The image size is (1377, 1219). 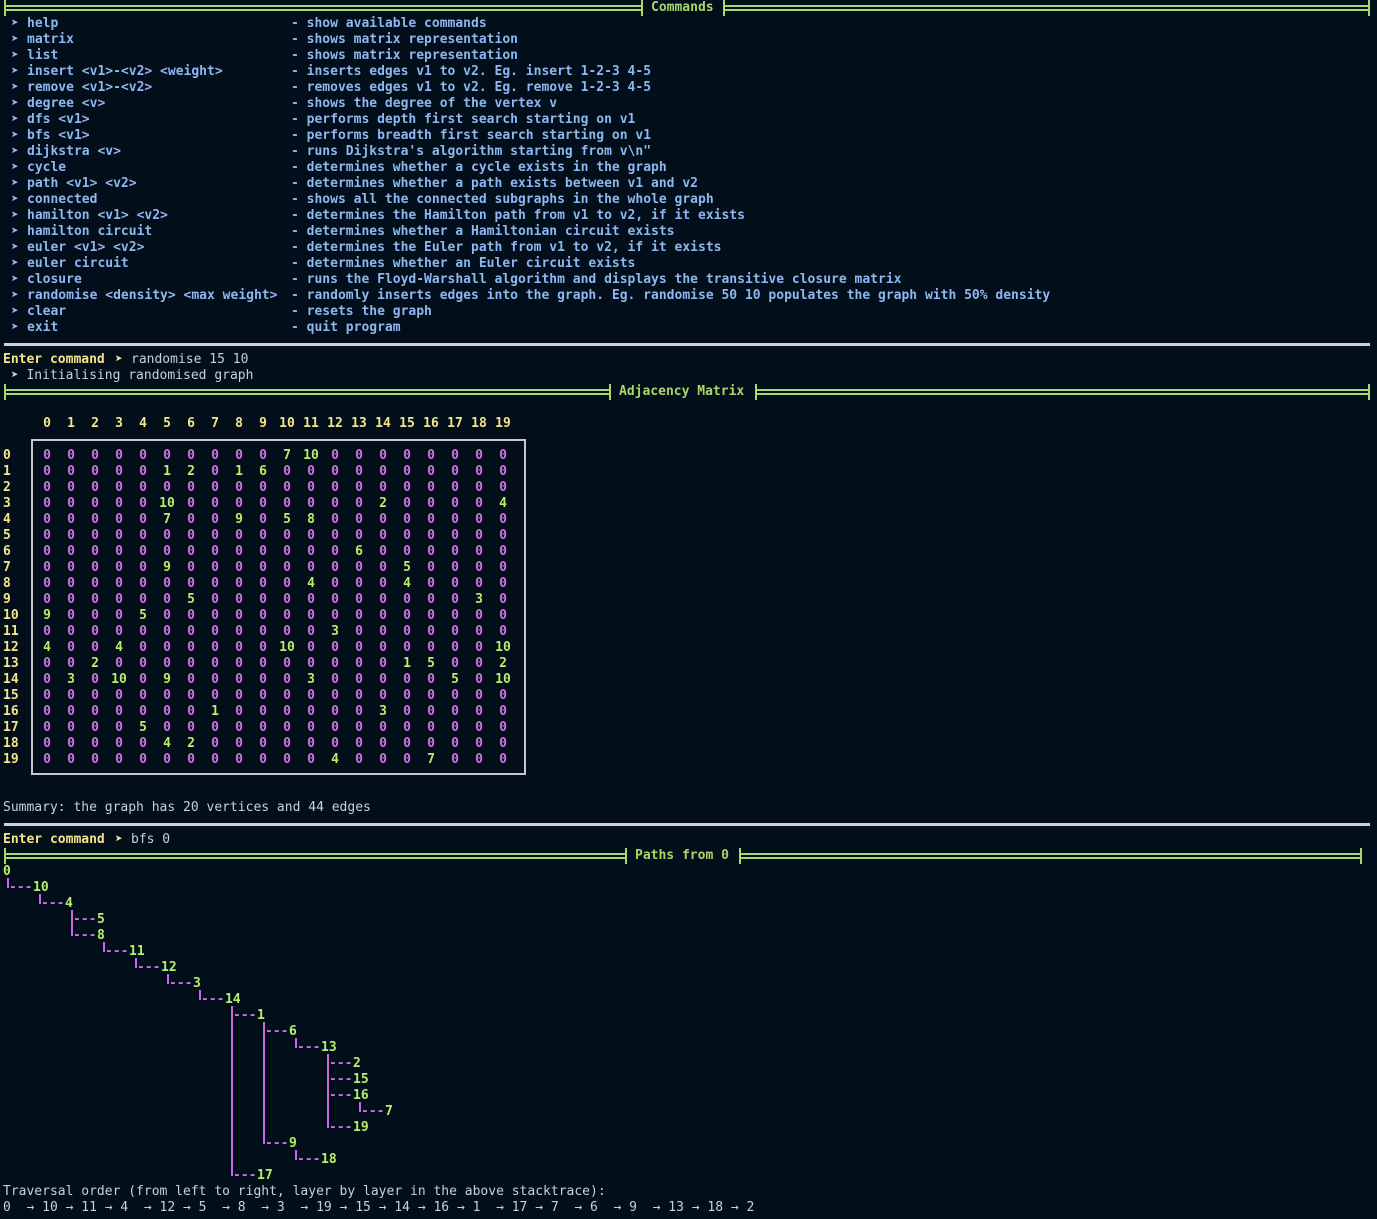 What do you see at coordinates (167, 471) in the screenshot?
I see `matrix-cell: 1` at bounding box center [167, 471].